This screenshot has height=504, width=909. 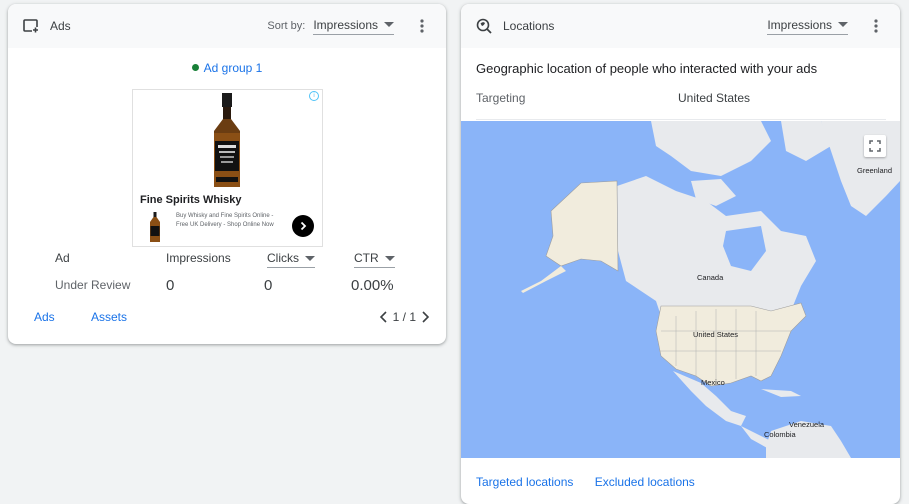 I want to click on locations-card-footer: Targeted locations Excluded locations, so click(x=594, y=482).